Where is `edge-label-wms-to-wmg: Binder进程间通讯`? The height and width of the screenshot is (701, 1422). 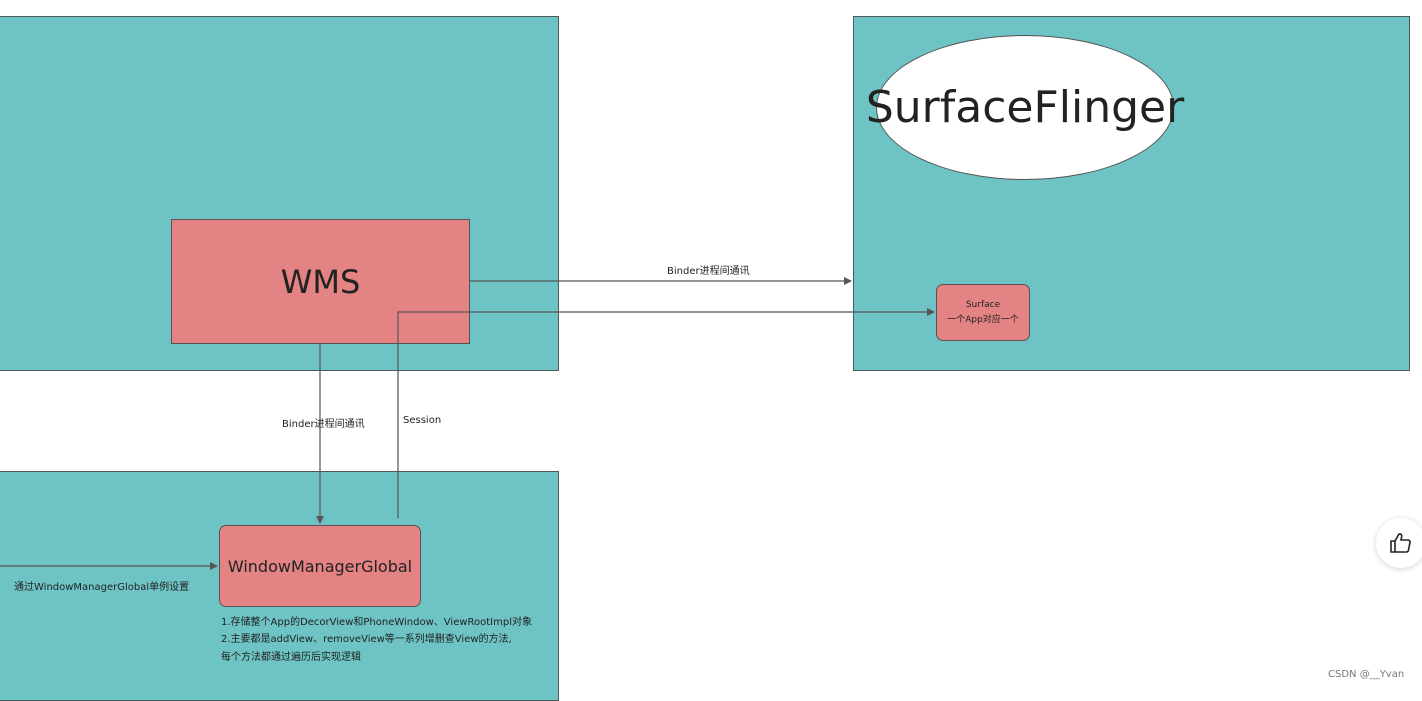 edge-label-wms-to-wmg: Binder进程间通讯 is located at coordinates (323, 424).